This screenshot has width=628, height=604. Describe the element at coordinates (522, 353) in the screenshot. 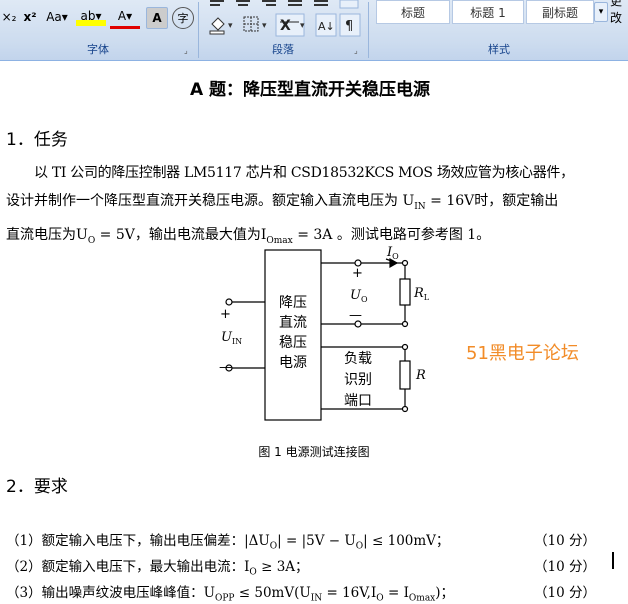

I see `watermark: 51黑电子论坛` at that location.